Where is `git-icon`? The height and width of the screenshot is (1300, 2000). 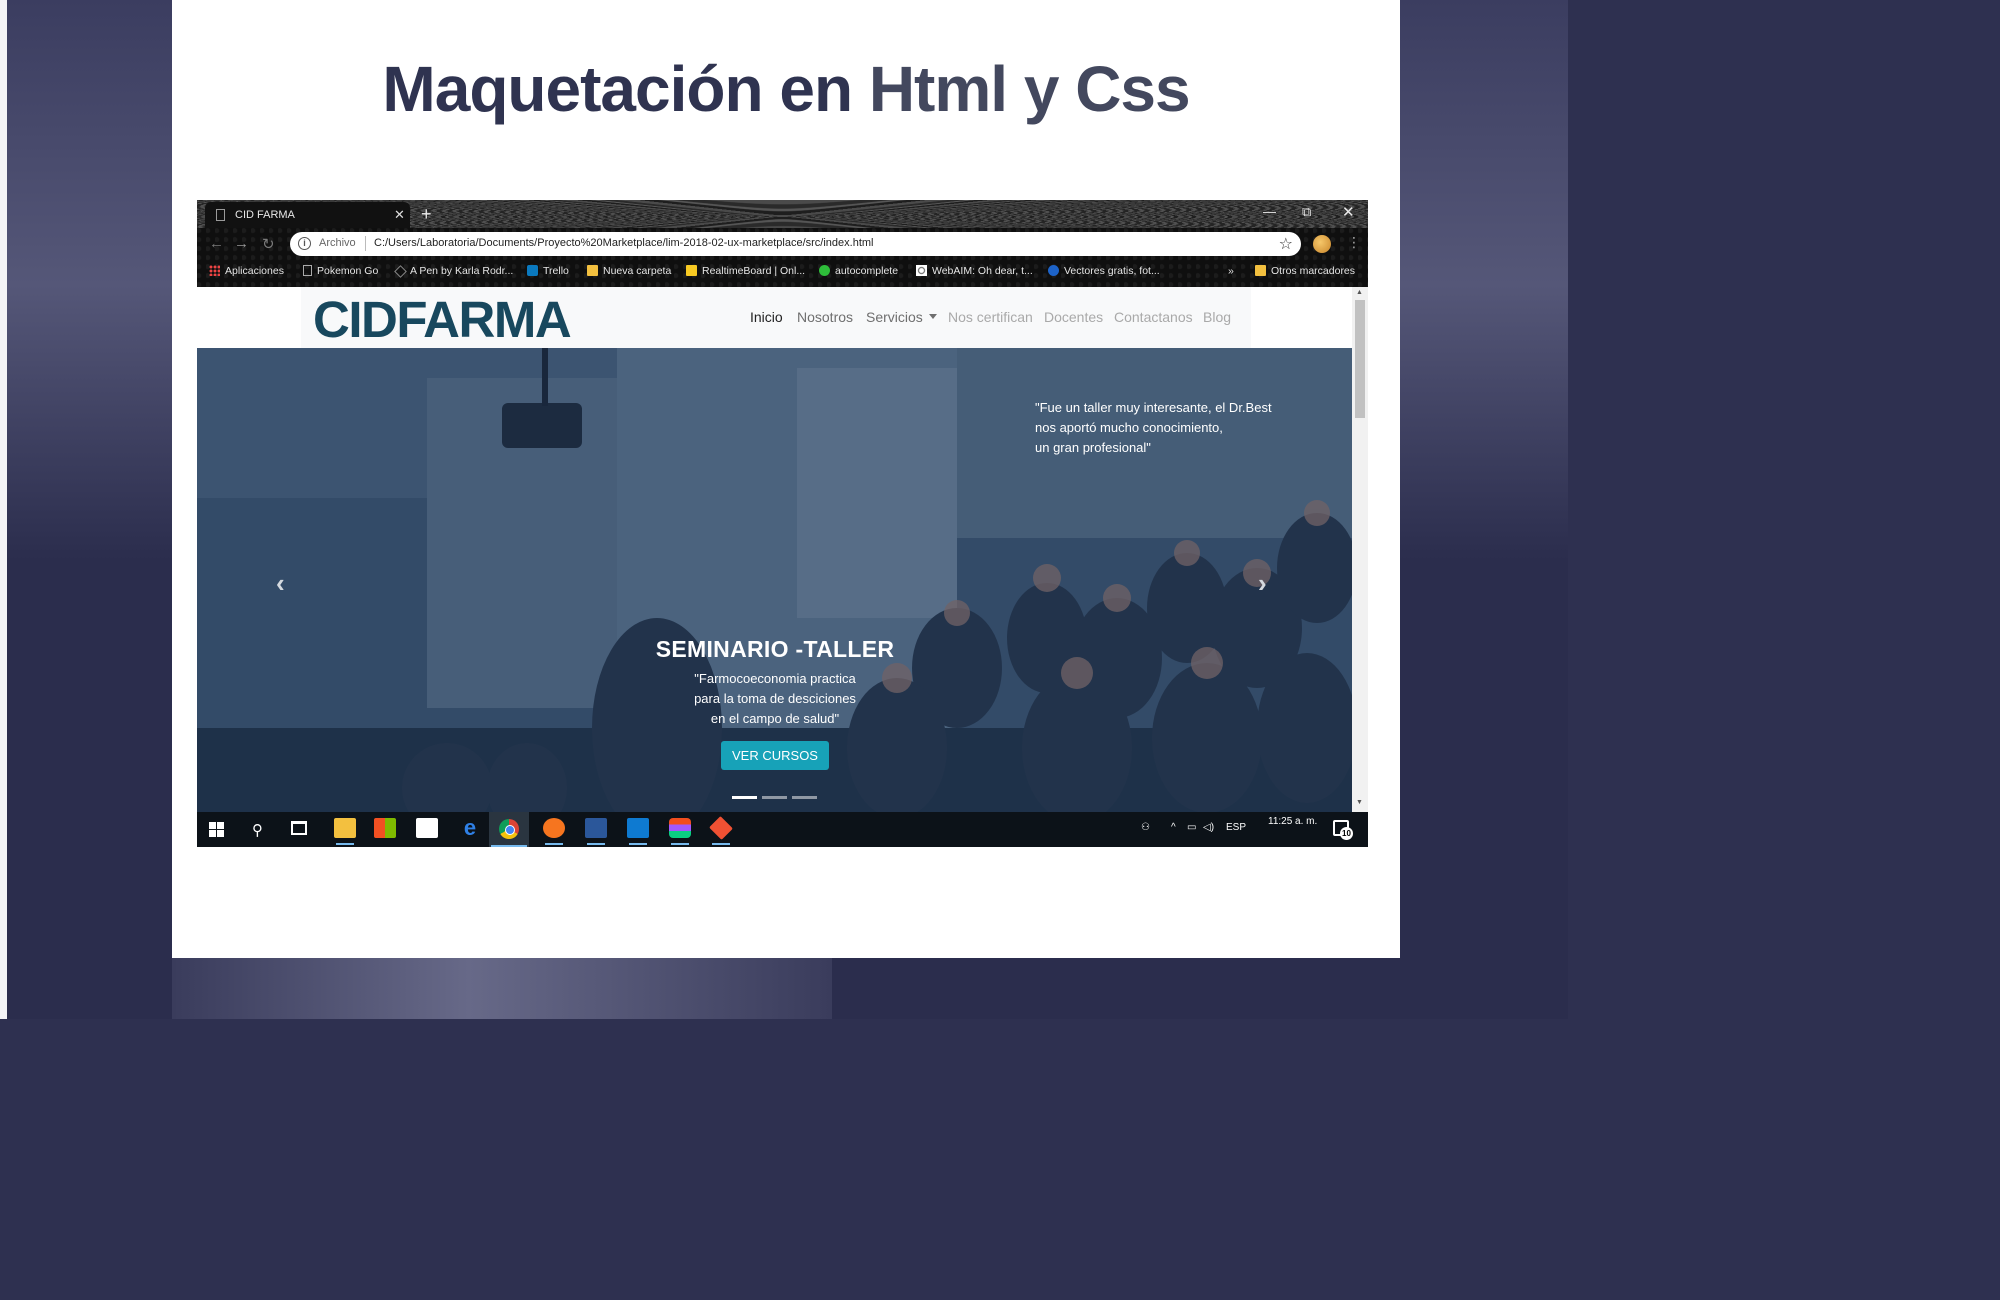 git-icon is located at coordinates (721, 830).